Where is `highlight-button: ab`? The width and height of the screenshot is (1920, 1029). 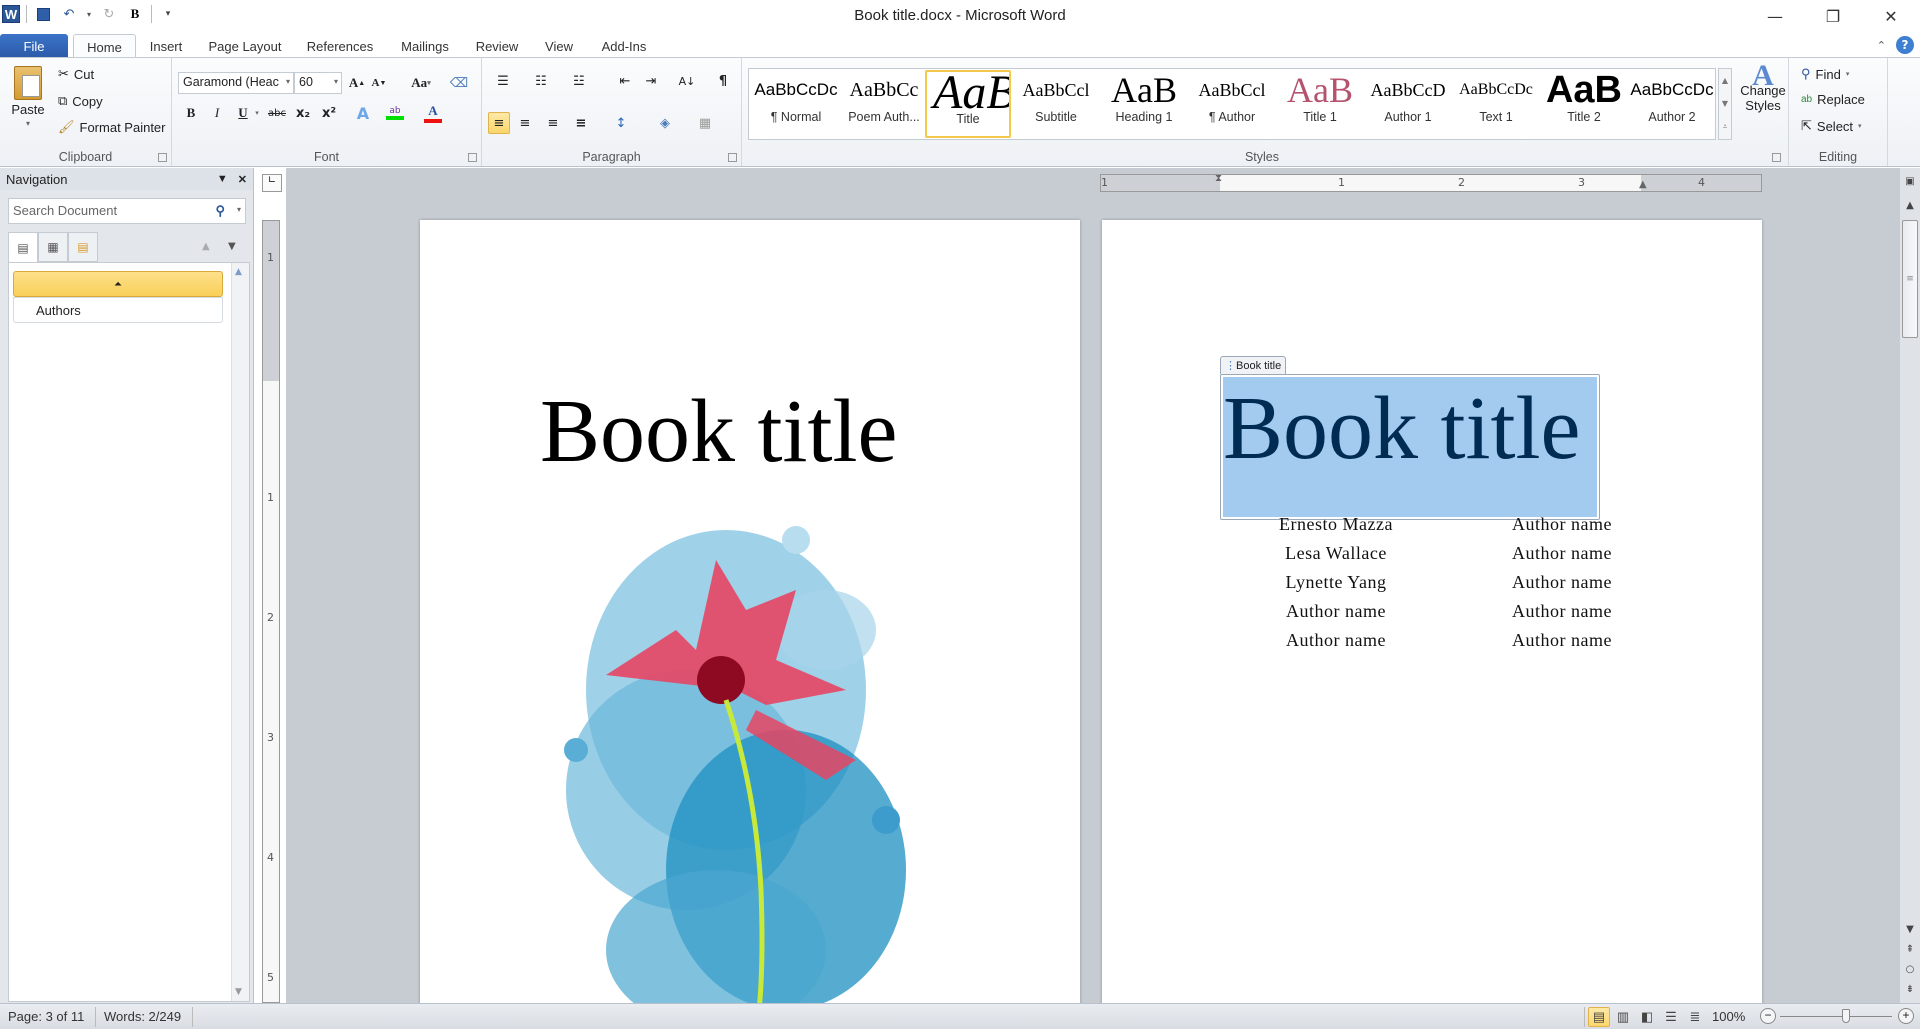 highlight-button: ab is located at coordinates (395, 113).